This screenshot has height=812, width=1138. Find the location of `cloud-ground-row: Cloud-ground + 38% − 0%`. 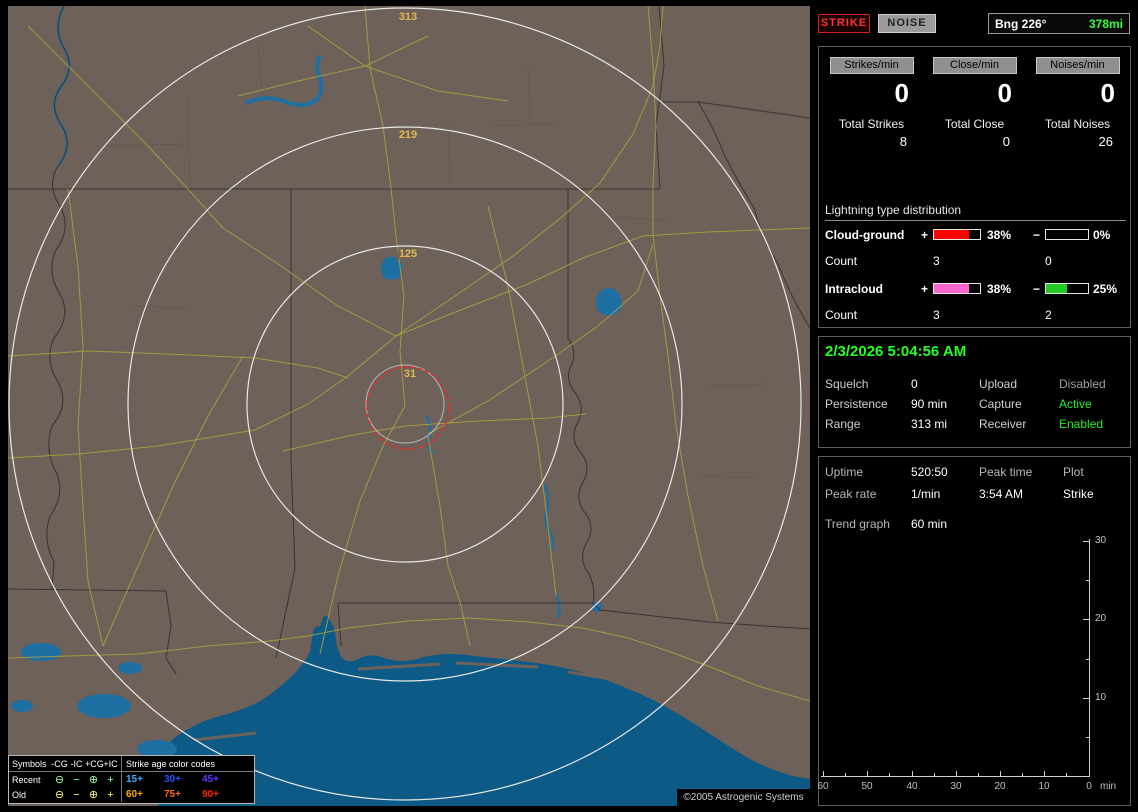

cloud-ground-row: Cloud-ground + 38% − 0% is located at coordinates (974, 236).